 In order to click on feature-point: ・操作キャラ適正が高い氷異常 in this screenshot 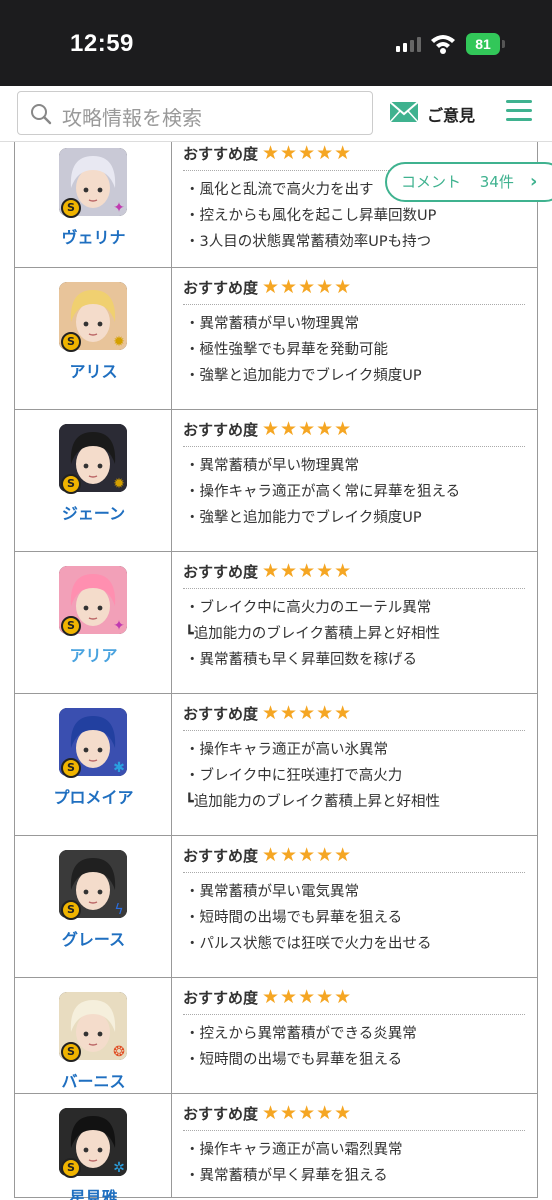, I will do `click(286, 750)`.